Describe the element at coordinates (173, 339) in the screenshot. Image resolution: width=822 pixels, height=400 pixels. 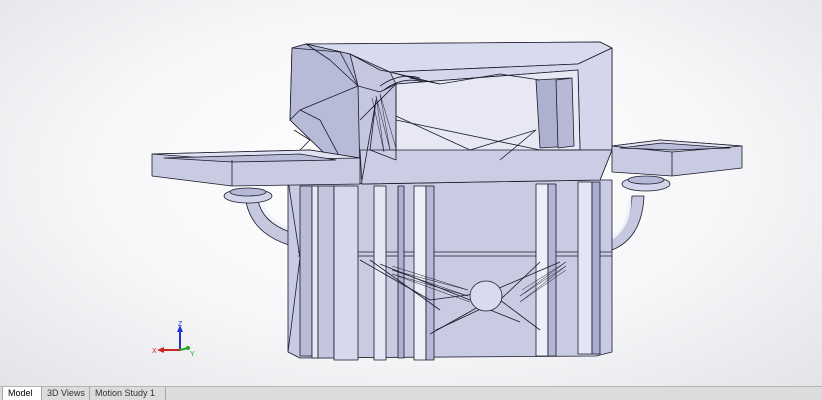
I see `reference-triad: Z X Y` at that location.